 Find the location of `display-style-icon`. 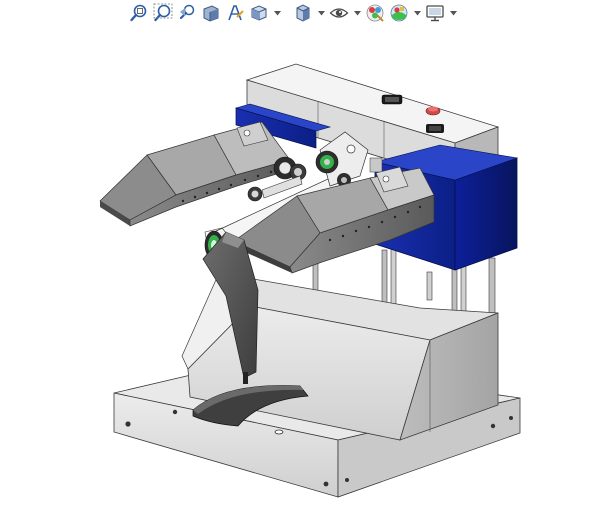

display-style-icon is located at coordinates (303, 13).